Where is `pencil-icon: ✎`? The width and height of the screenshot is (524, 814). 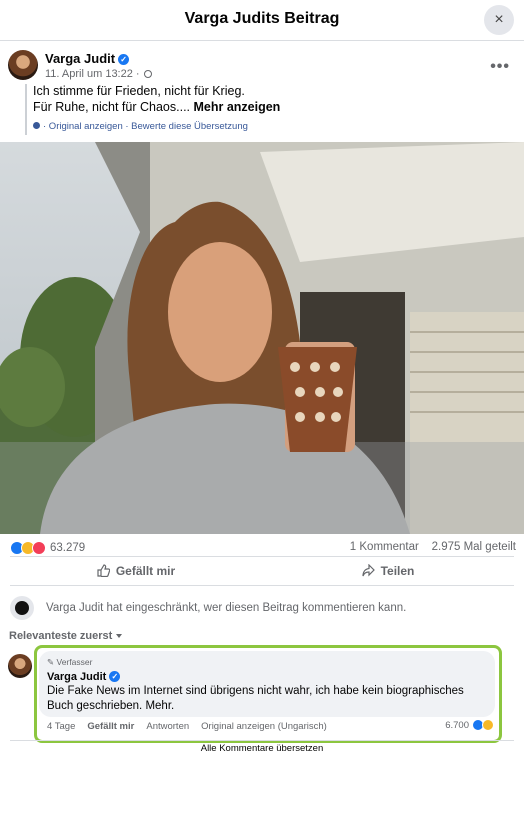
pencil-icon: ✎ is located at coordinates (51, 662).